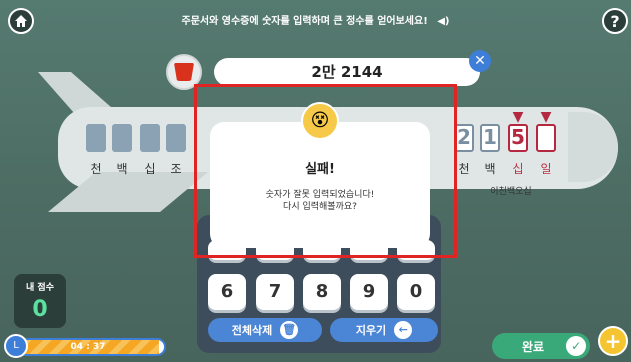  Describe the element at coordinates (464, 138) in the screenshot. I see `digit-slot: 2` at that location.